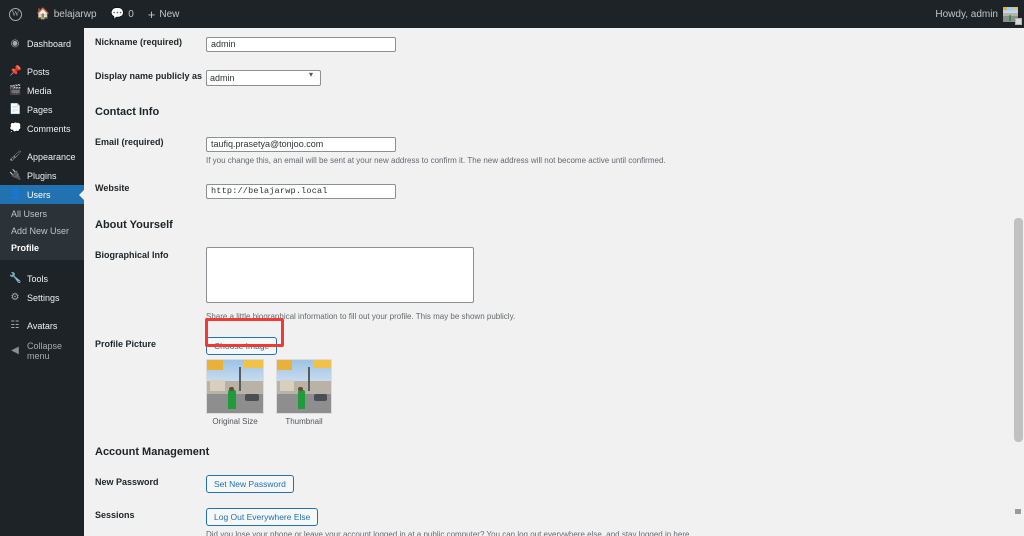  What do you see at coordinates (15, 156) in the screenshot?
I see `brush-icon: 🖌` at bounding box center [15, 156].